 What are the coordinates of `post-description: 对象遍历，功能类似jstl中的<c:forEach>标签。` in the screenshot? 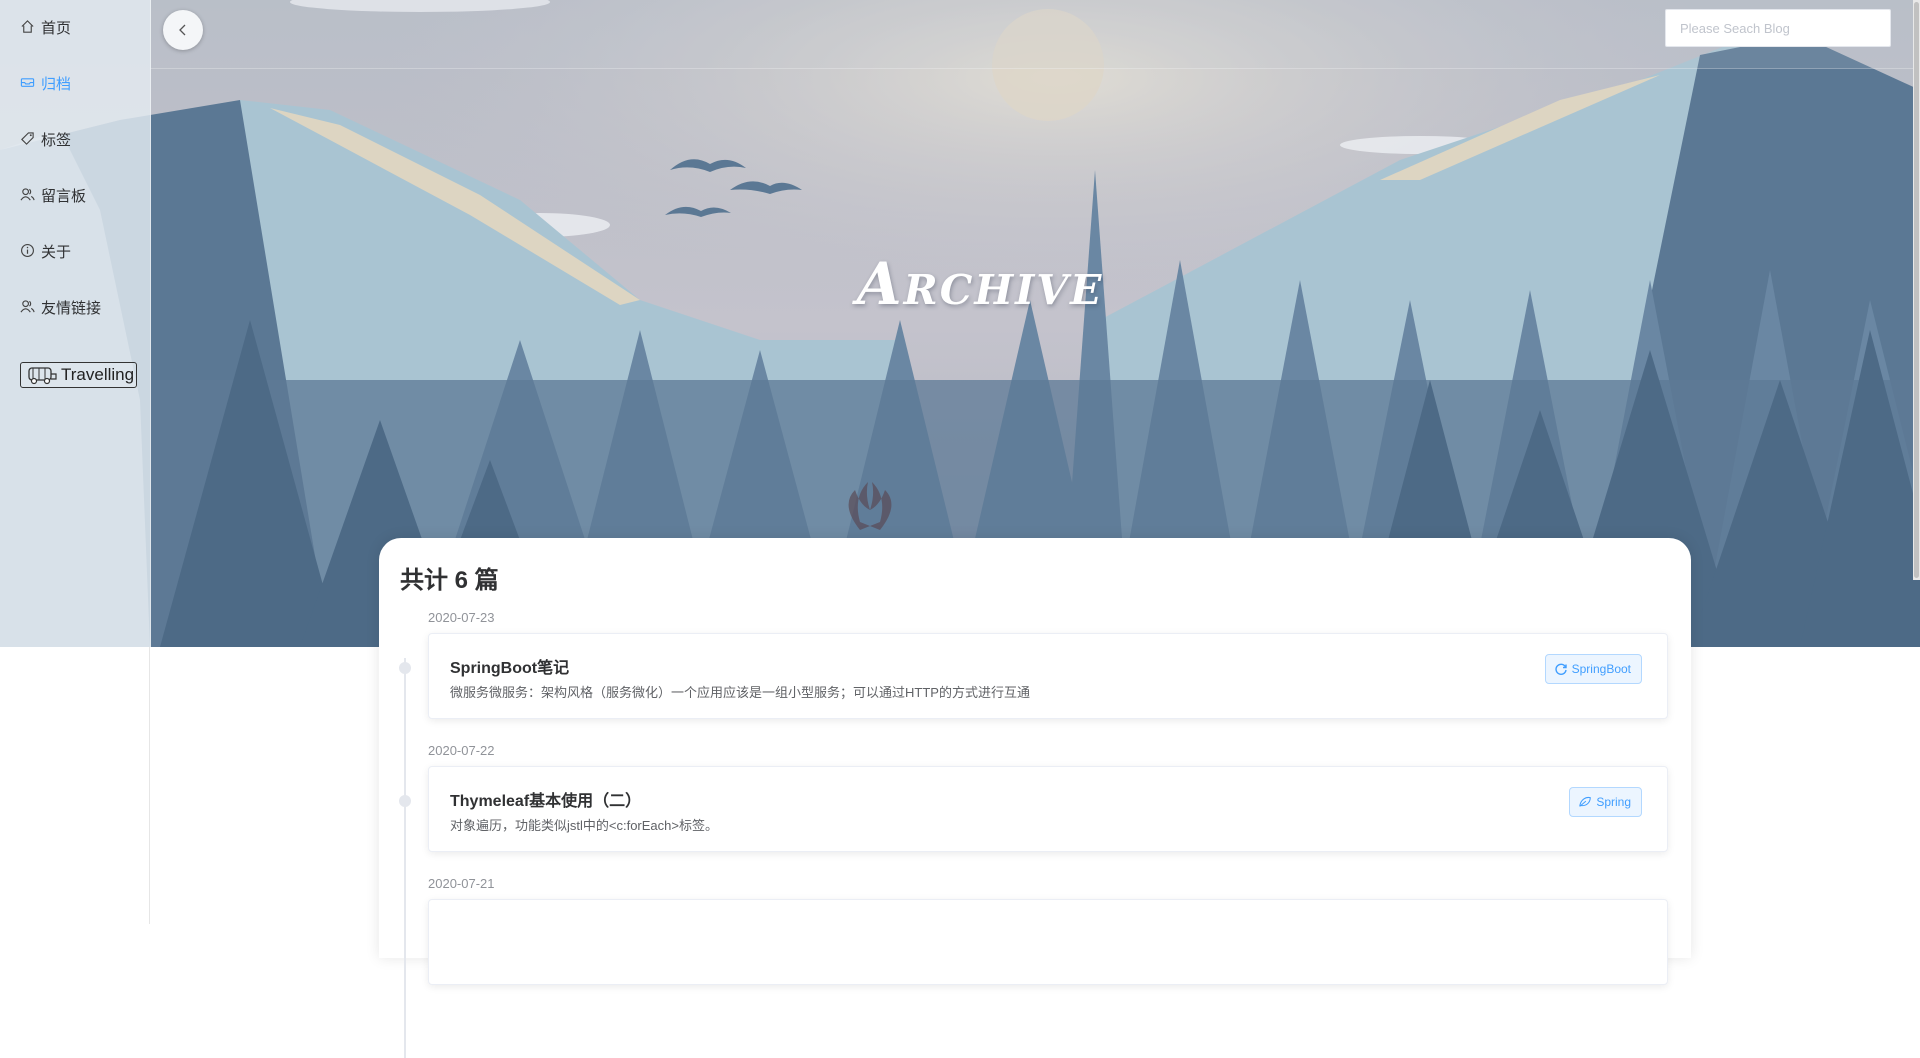 It's located at (584, 825).